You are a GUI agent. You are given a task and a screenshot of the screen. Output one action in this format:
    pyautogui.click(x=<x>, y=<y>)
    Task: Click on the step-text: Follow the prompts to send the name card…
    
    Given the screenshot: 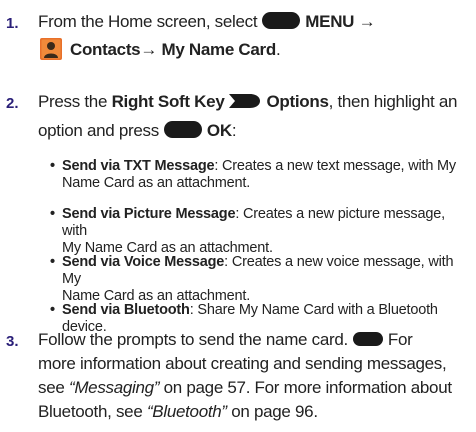 What is the action you would take?
    pyautogui.click(x=193, y=339)
    